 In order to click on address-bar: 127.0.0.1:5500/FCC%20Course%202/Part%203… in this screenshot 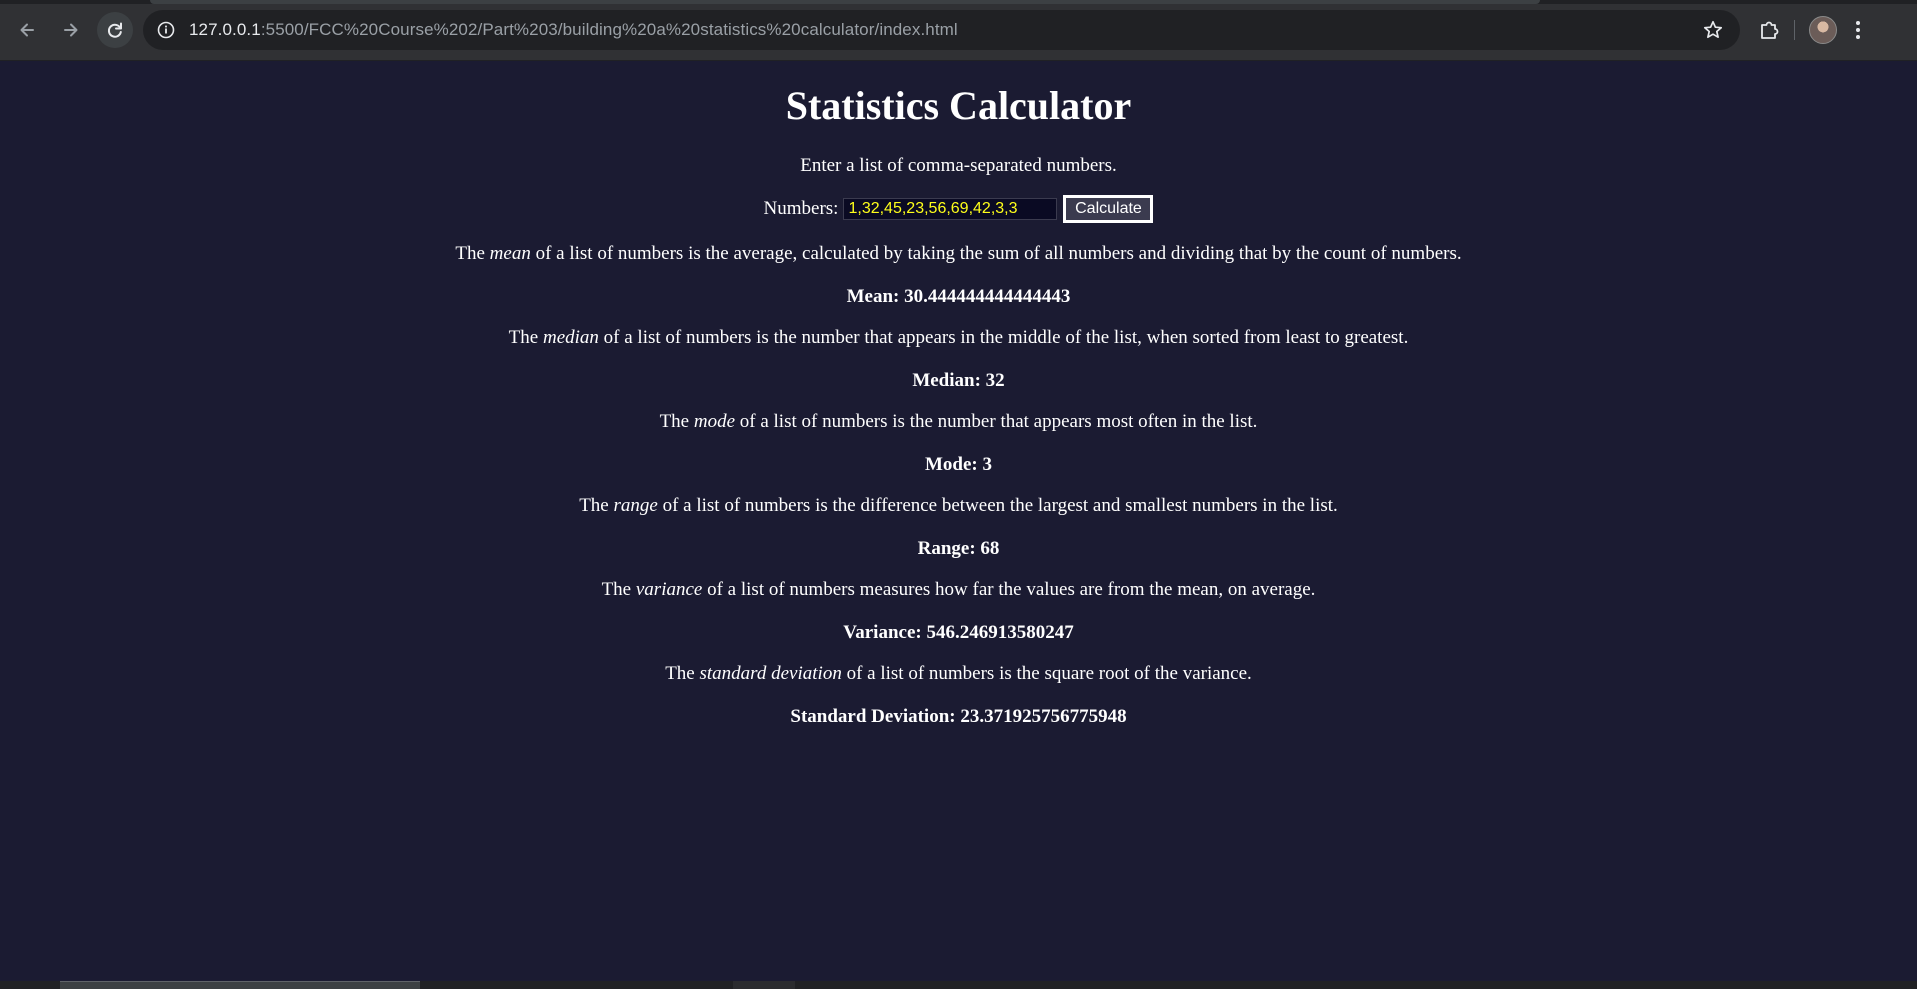, I will do `click(941, 30)`.